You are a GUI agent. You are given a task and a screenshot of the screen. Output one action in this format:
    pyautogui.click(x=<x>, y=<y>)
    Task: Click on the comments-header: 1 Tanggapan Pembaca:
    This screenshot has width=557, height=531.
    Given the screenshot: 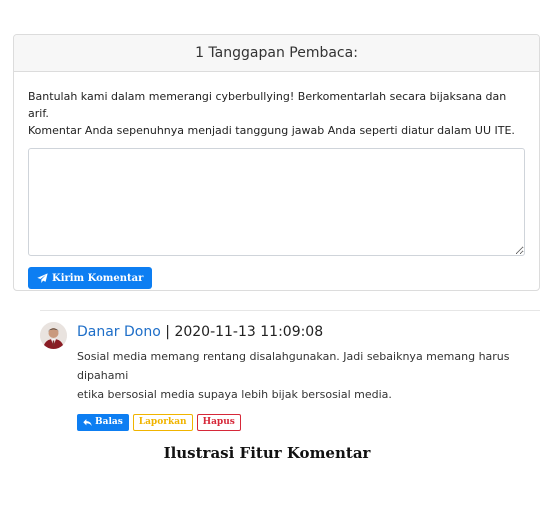 What is the action you would take?
    pyautogui.click(x=276, y=53)
    